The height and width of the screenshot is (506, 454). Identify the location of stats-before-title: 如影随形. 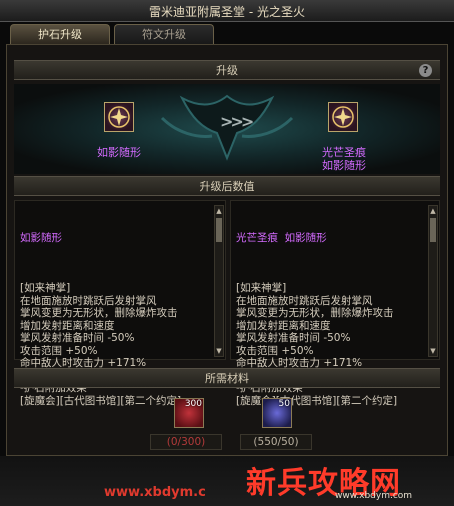
(41, 238).